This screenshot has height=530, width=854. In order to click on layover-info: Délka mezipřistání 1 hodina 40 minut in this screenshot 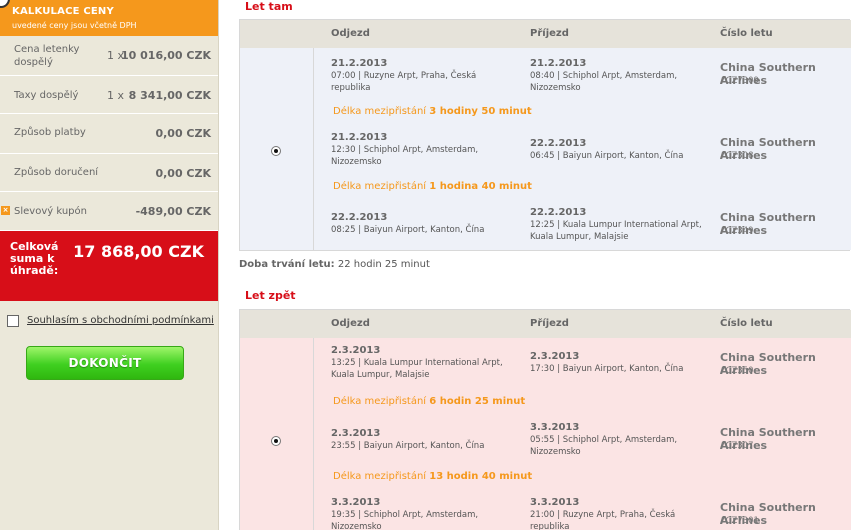, I will do `click(432, 186)`.